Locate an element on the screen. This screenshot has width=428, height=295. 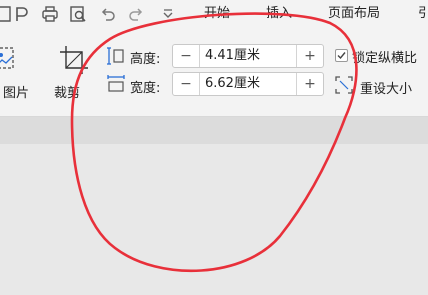
tab-references: 引 is located at coordinates (423, 14).